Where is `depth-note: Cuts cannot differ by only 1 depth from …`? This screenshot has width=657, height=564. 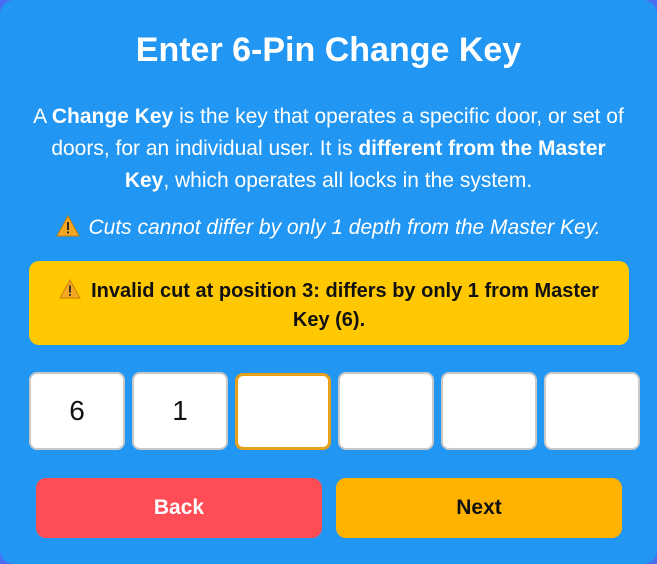
depth-note: Cuts cannot differ by only 1 depth from … is located at coordinates (328, 229).